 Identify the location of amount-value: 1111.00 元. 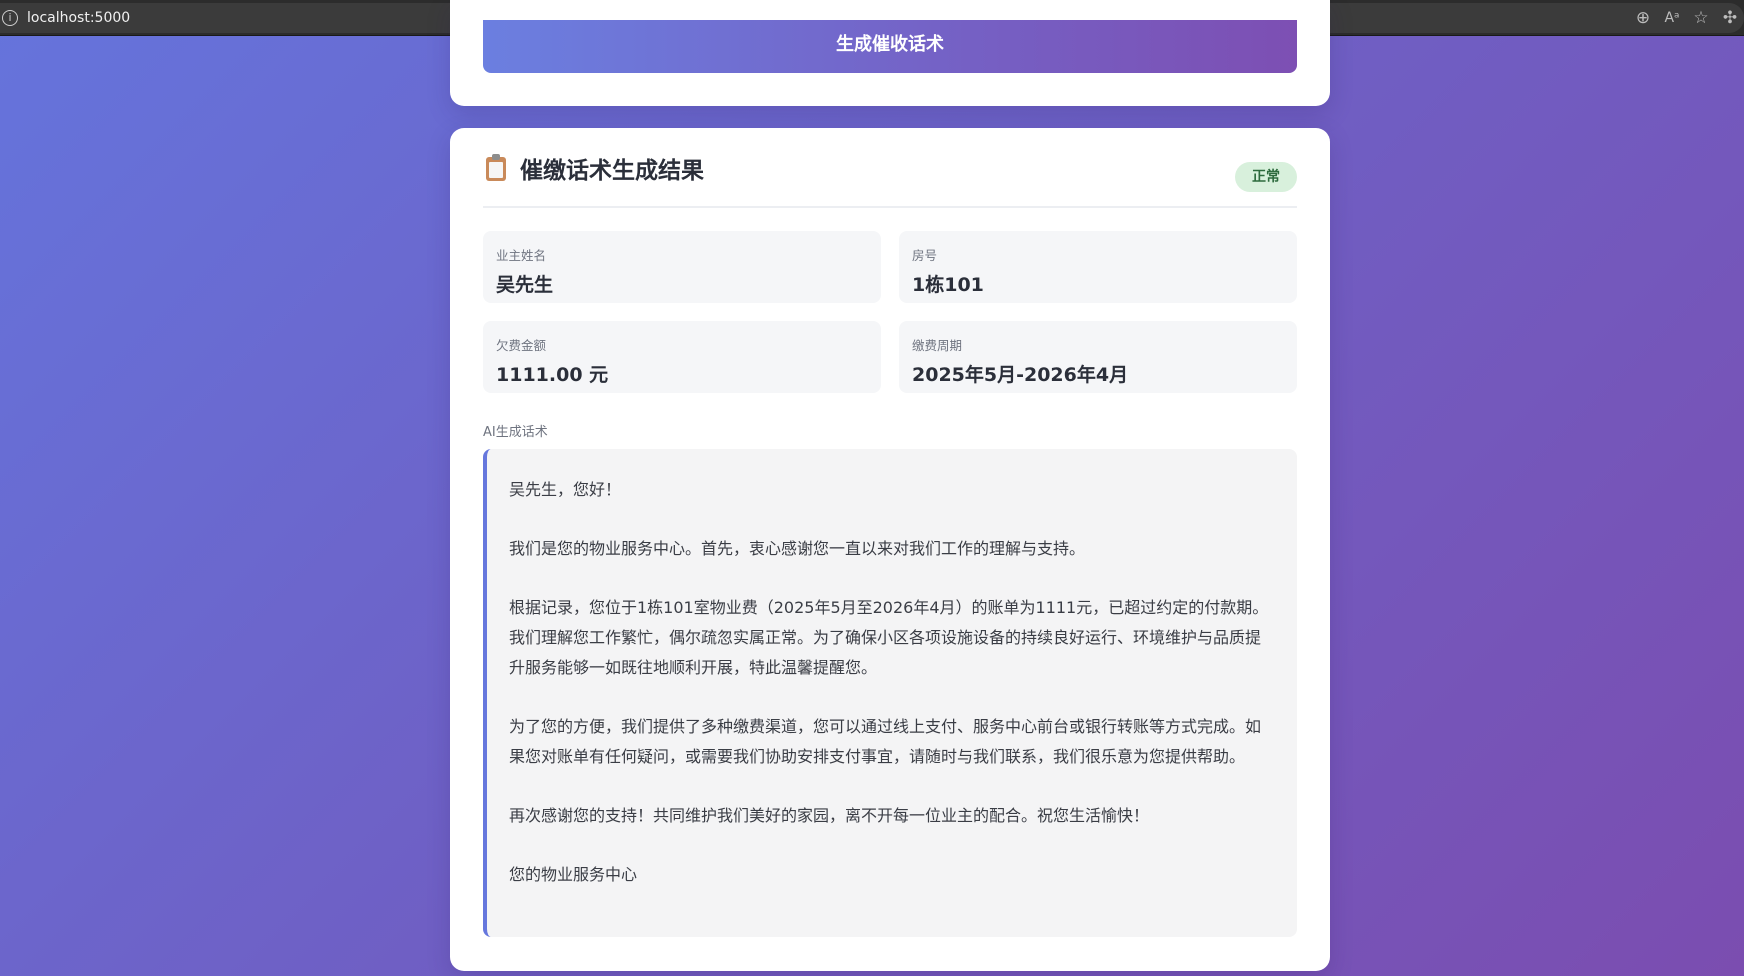
(552, 375).